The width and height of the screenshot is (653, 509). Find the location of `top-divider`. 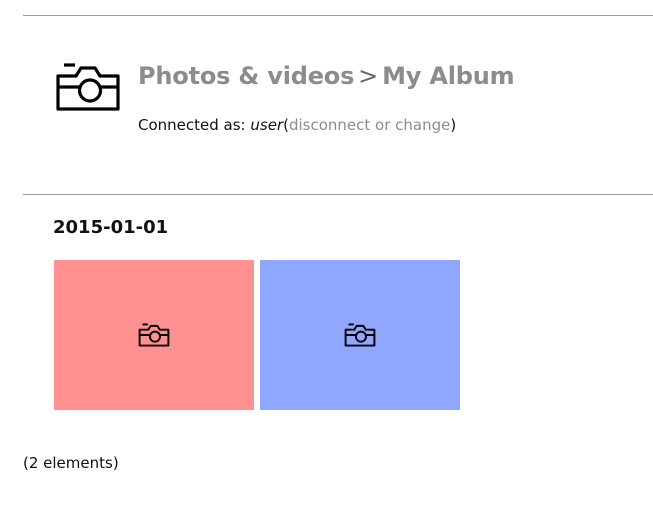

top-divider is located at coordinates (338, 15).